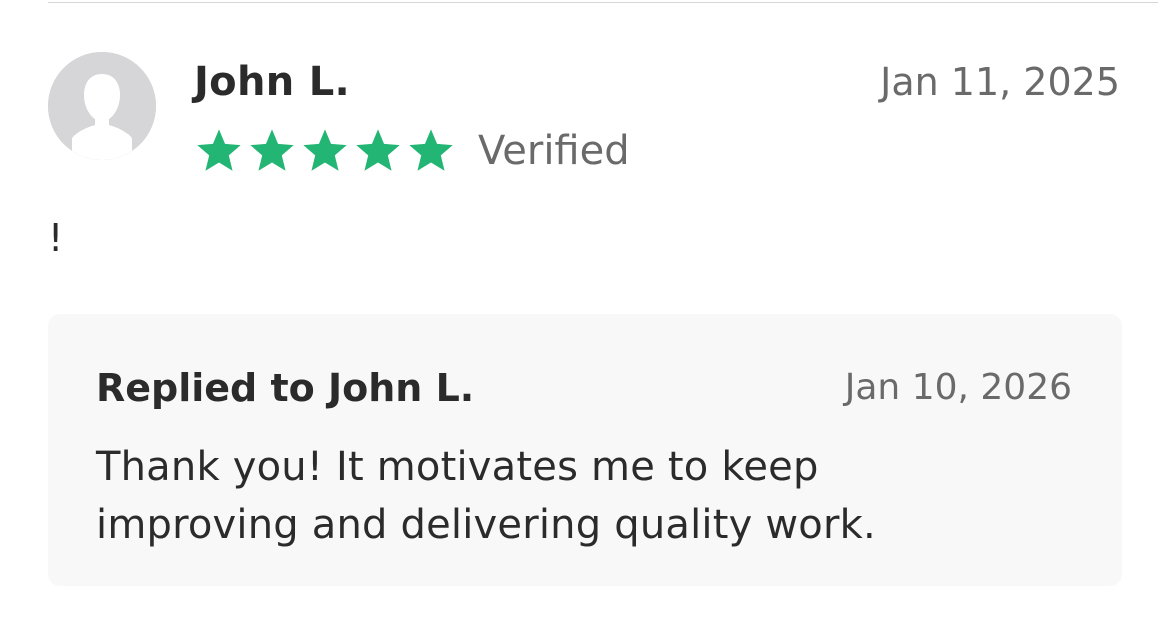 This screenshot has width=1170, height=633. Describe the element at coordinates (554, 151) in the screenshot. I see `verified-label: Verified` at that location.